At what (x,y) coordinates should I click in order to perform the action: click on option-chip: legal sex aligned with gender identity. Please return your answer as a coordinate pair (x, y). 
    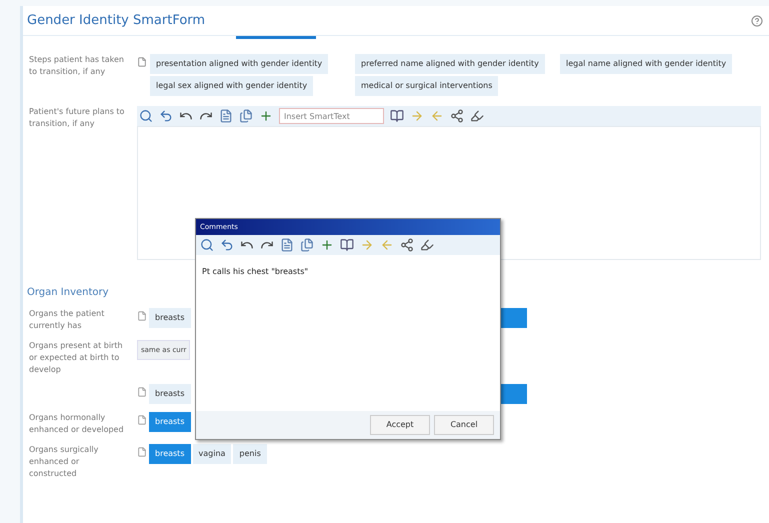
    Looking at the image, I should click on (232, 86).